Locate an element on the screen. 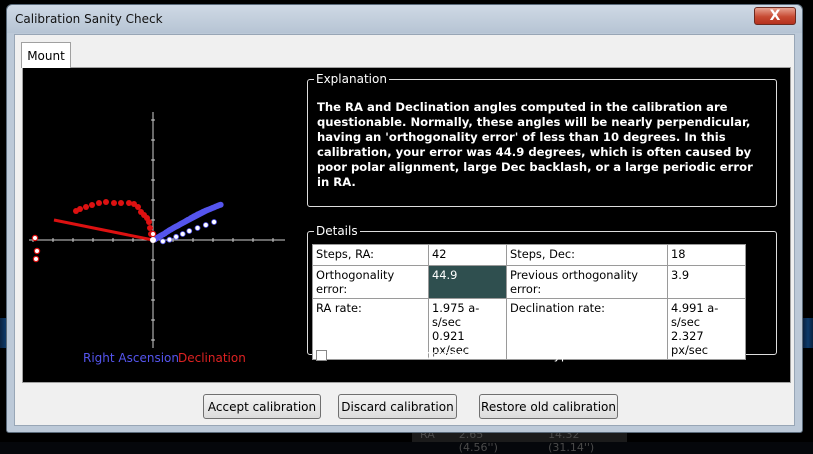 The height and width of the screenshot is (454, 813). dialog-title: Calibration Sanity Check is located at coordinates (89, 19).